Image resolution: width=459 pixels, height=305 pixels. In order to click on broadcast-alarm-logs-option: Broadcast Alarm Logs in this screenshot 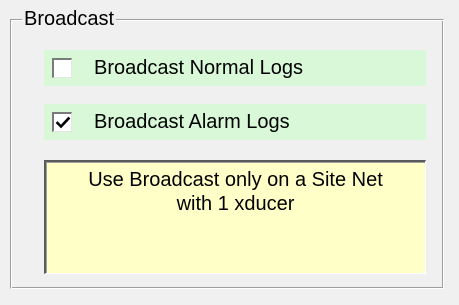, I will do `click(235, 122)`.